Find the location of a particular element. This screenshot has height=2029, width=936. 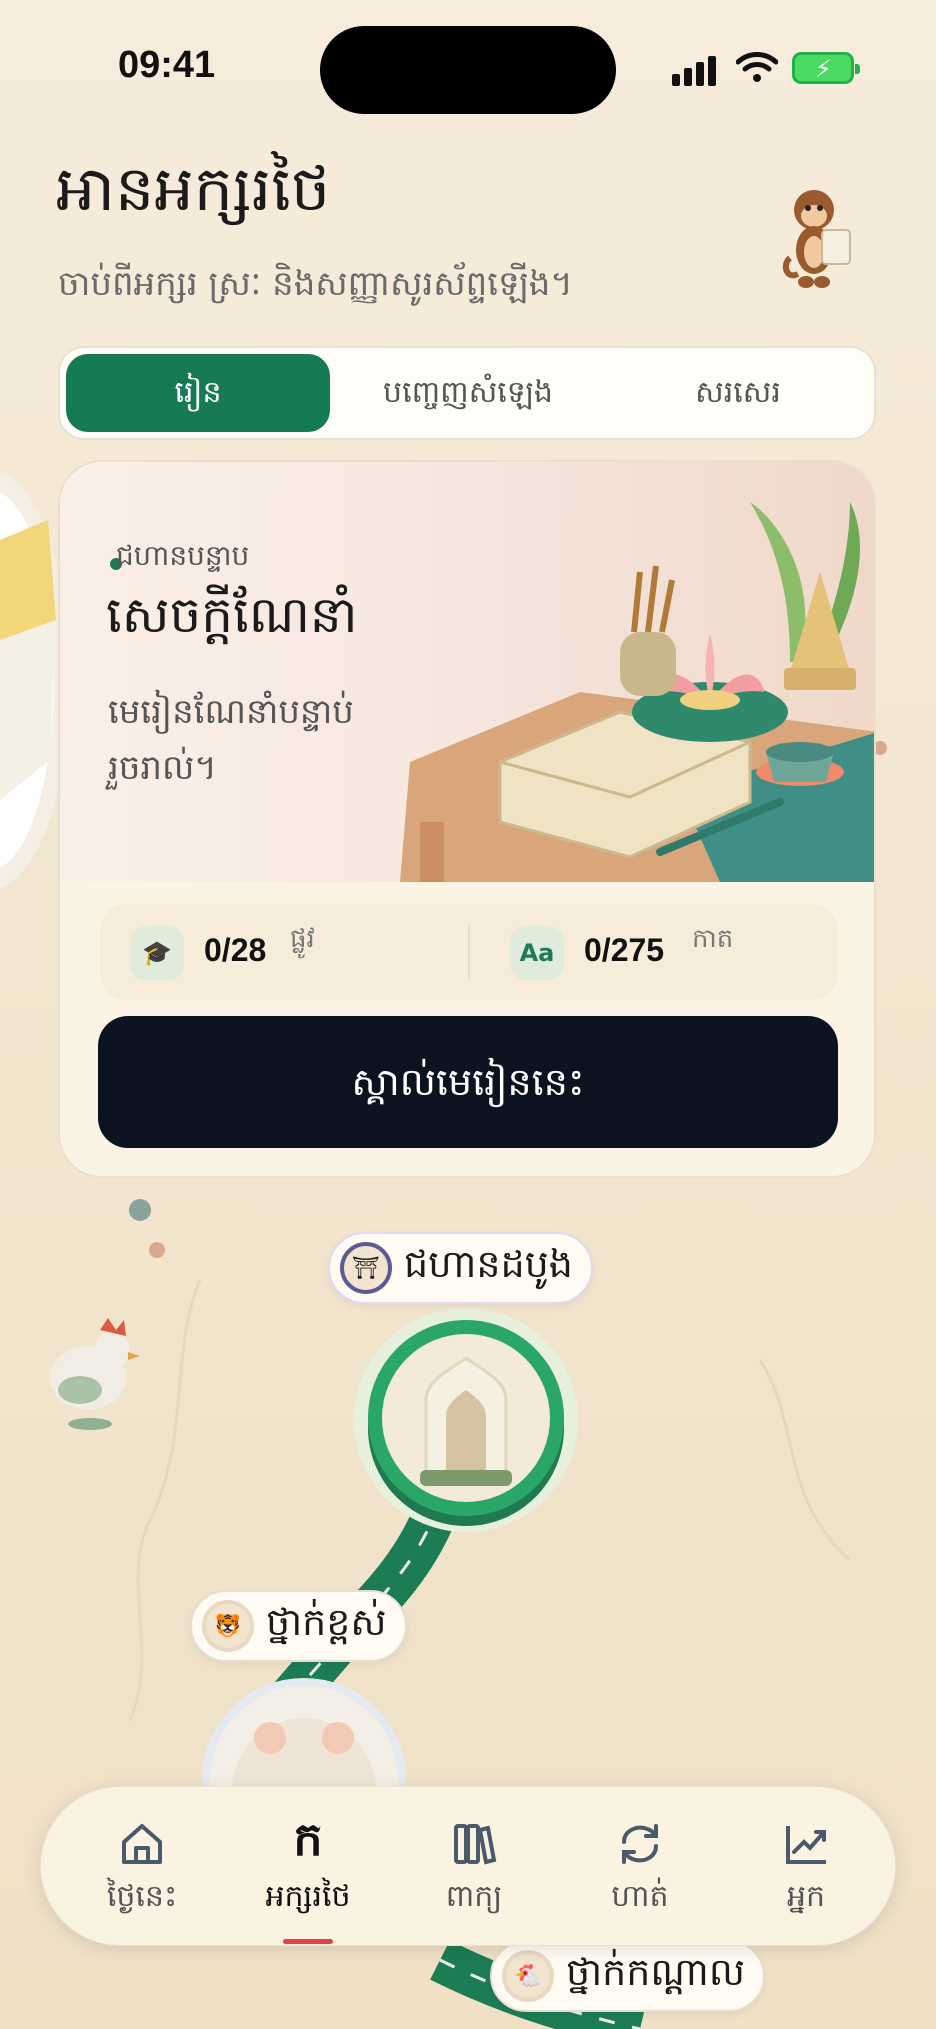

nav-label: អ្នក is located at coordinates (806, 1896).